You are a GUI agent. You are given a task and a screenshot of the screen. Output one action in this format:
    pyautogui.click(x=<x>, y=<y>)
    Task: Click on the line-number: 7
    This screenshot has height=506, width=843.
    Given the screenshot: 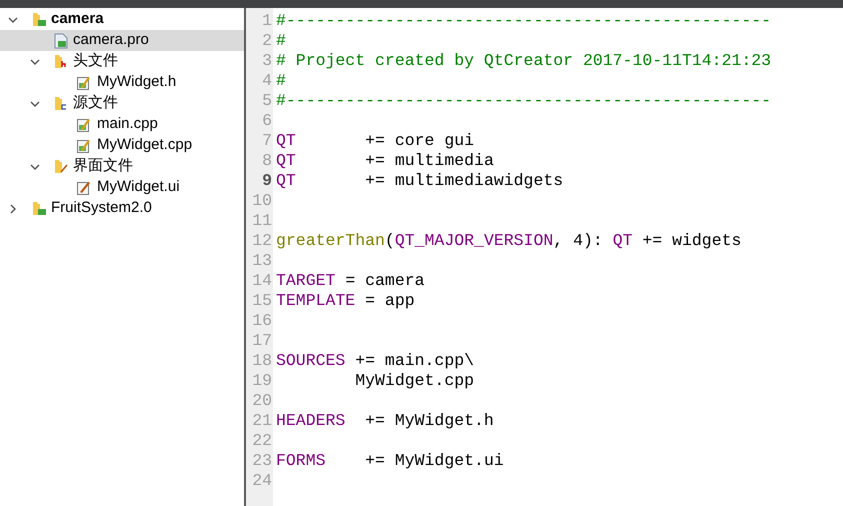 What is the action you would take?
    pyautogui.click(x=267, y=141)
    